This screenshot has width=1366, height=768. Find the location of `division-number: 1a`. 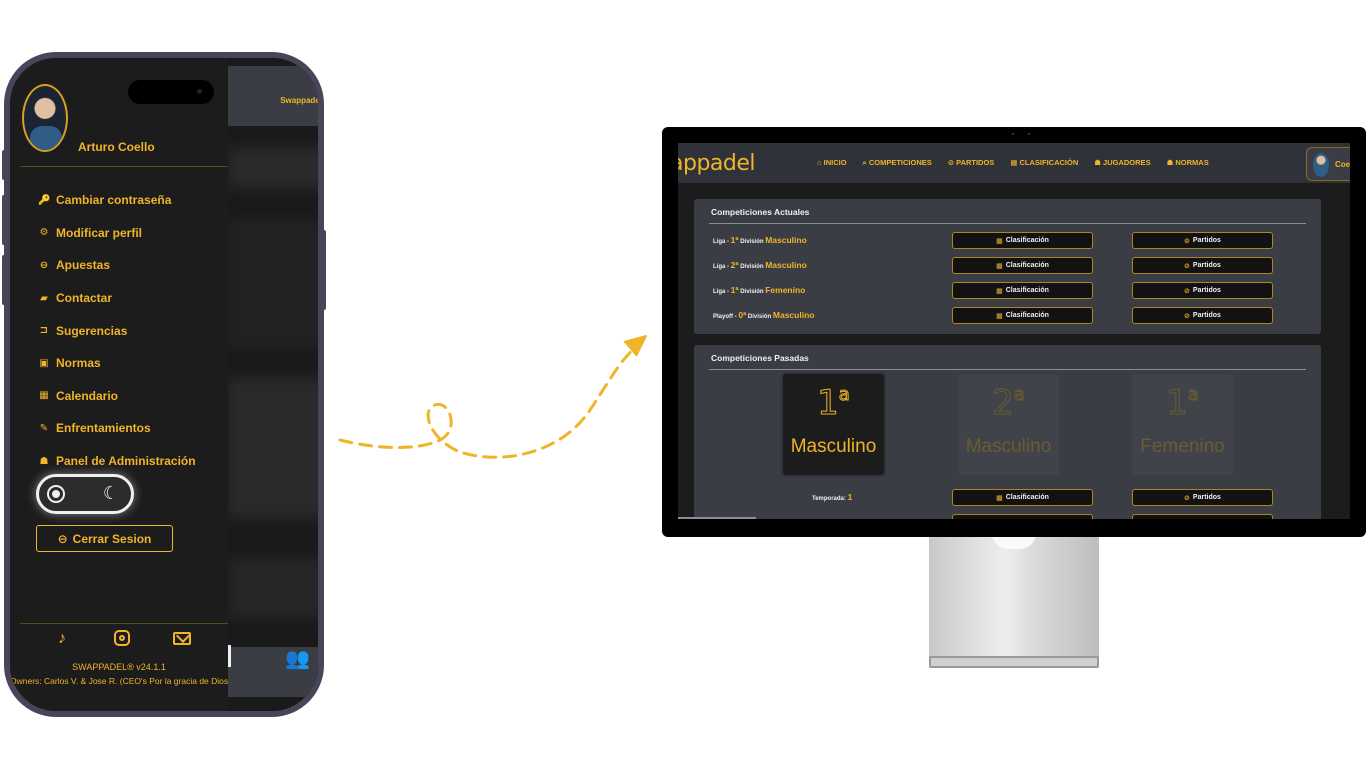

division-number: 1a is located at coordinates (1183, 403).